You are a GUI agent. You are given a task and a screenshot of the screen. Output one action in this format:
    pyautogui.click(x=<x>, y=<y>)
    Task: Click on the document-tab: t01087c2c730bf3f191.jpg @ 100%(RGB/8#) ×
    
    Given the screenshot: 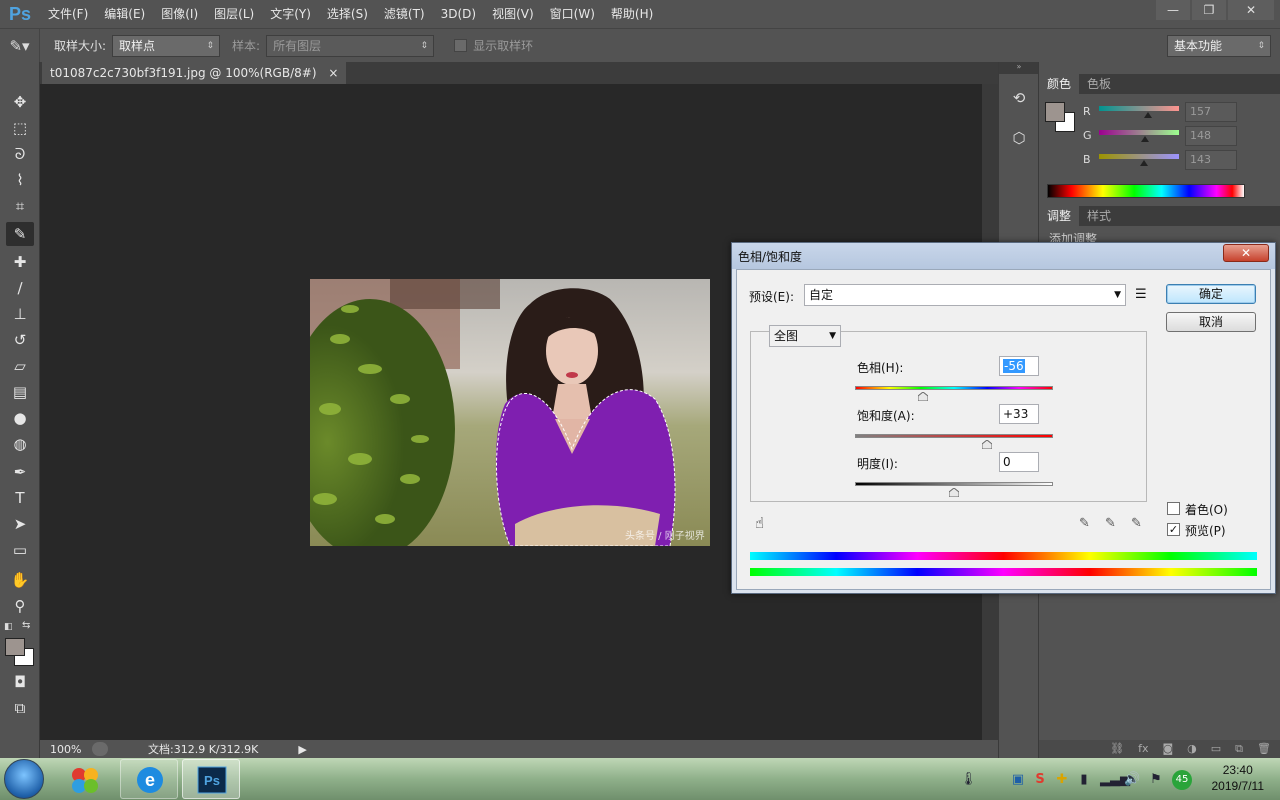 What is the action you would take?
    pyautogui.click(x=194, y=73)
    